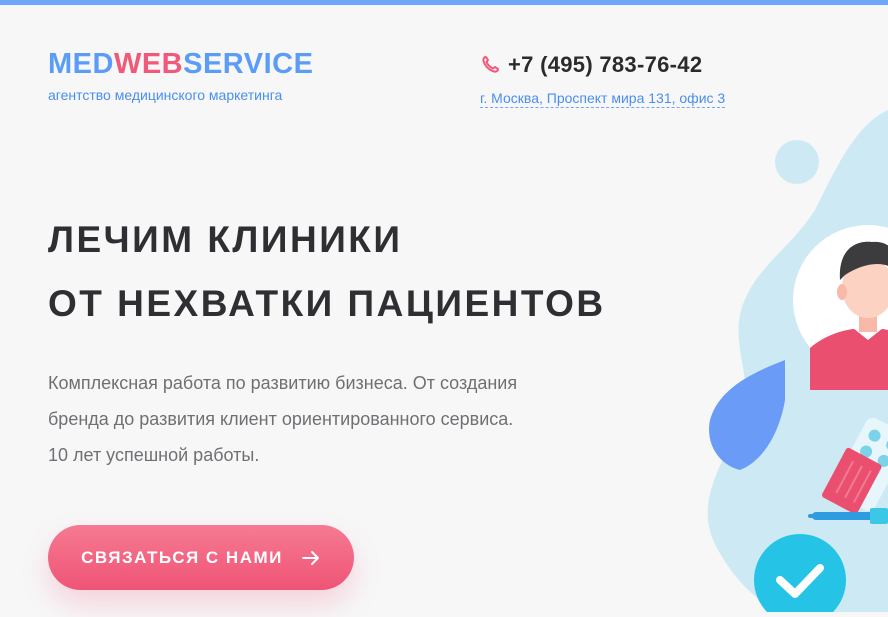 This screenshot has height=617, width=888. What do you see at coordinates (182, 557) in the screenshot?
I see `contact-us-button-label: СВЯЗАТЬСЯ С НАМИ` at bounding box center [182, 557].